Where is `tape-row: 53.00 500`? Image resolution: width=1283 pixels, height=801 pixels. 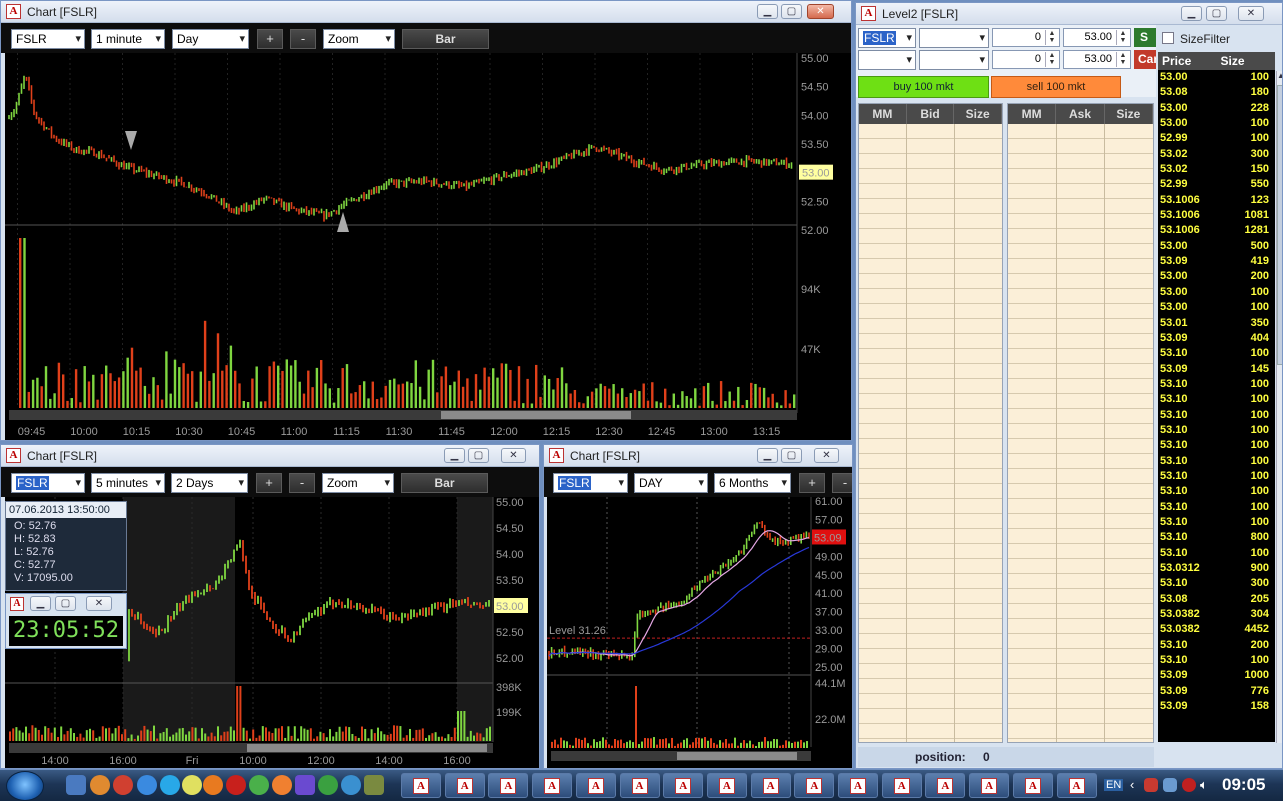 tape-row: 53.00 500 is located at coordinates (1216, 246).